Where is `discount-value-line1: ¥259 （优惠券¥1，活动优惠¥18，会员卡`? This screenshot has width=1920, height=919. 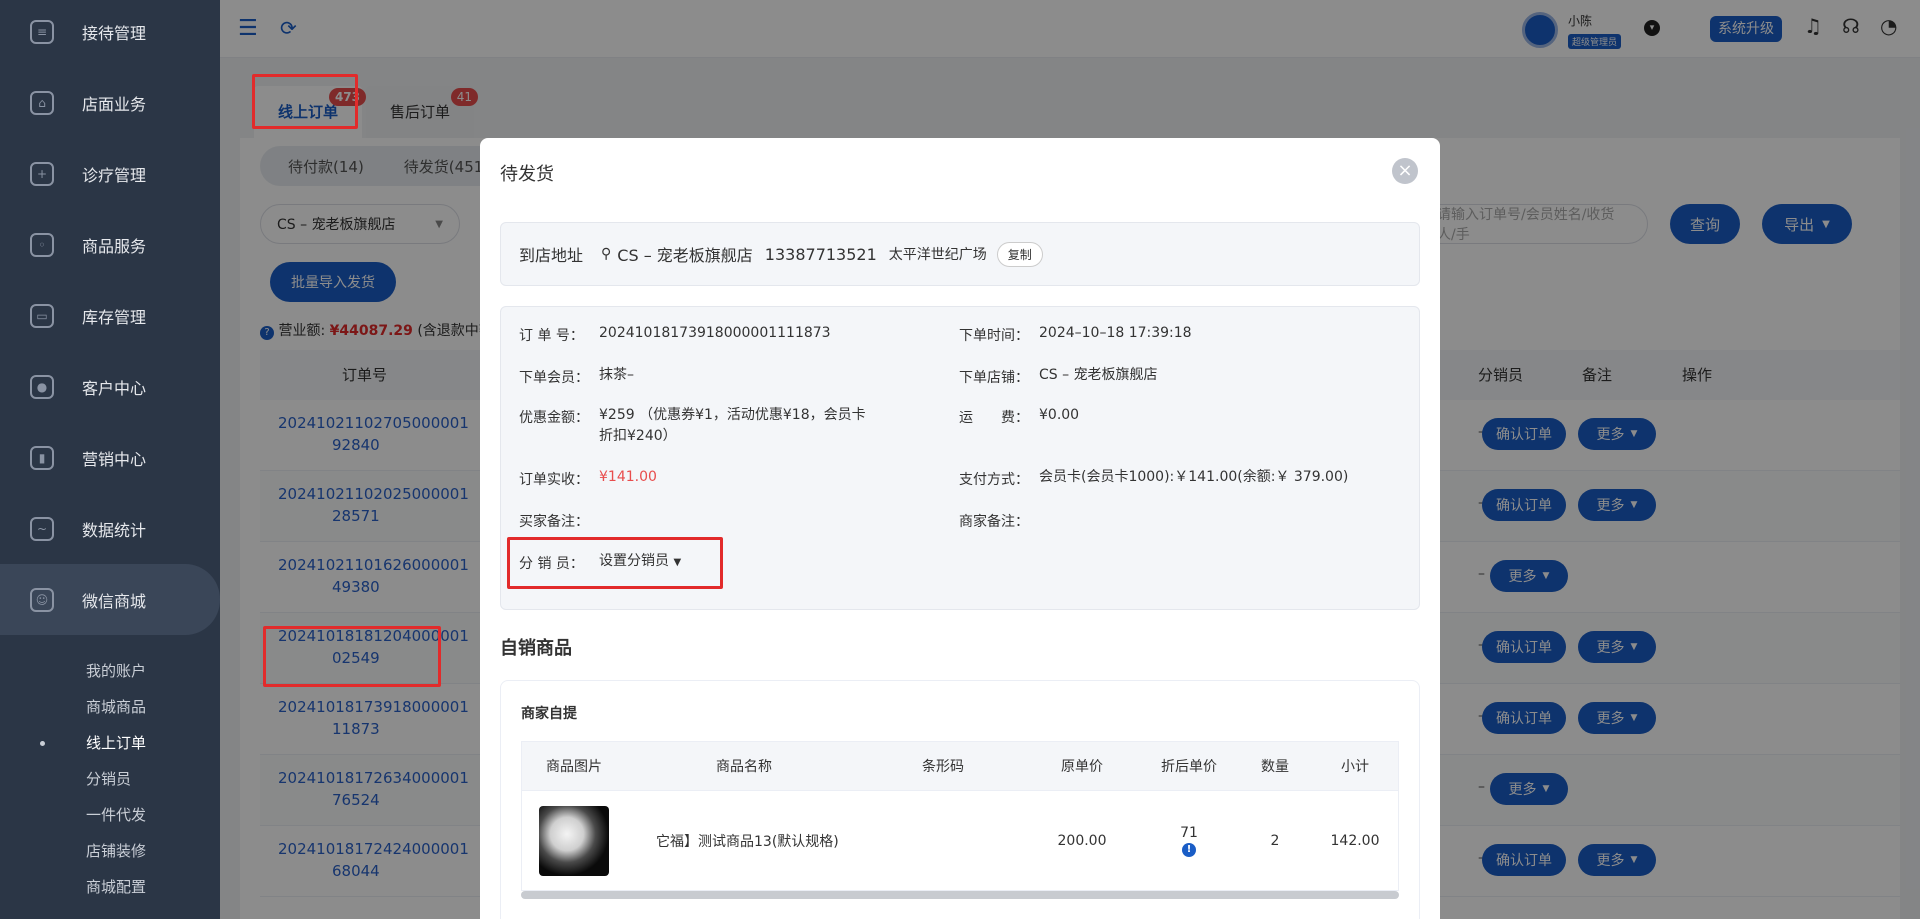 discount-value-line1: ¥259 （优惠券¥1，活动优惠¥18，会员卡 is located at coordinates (732, 415).